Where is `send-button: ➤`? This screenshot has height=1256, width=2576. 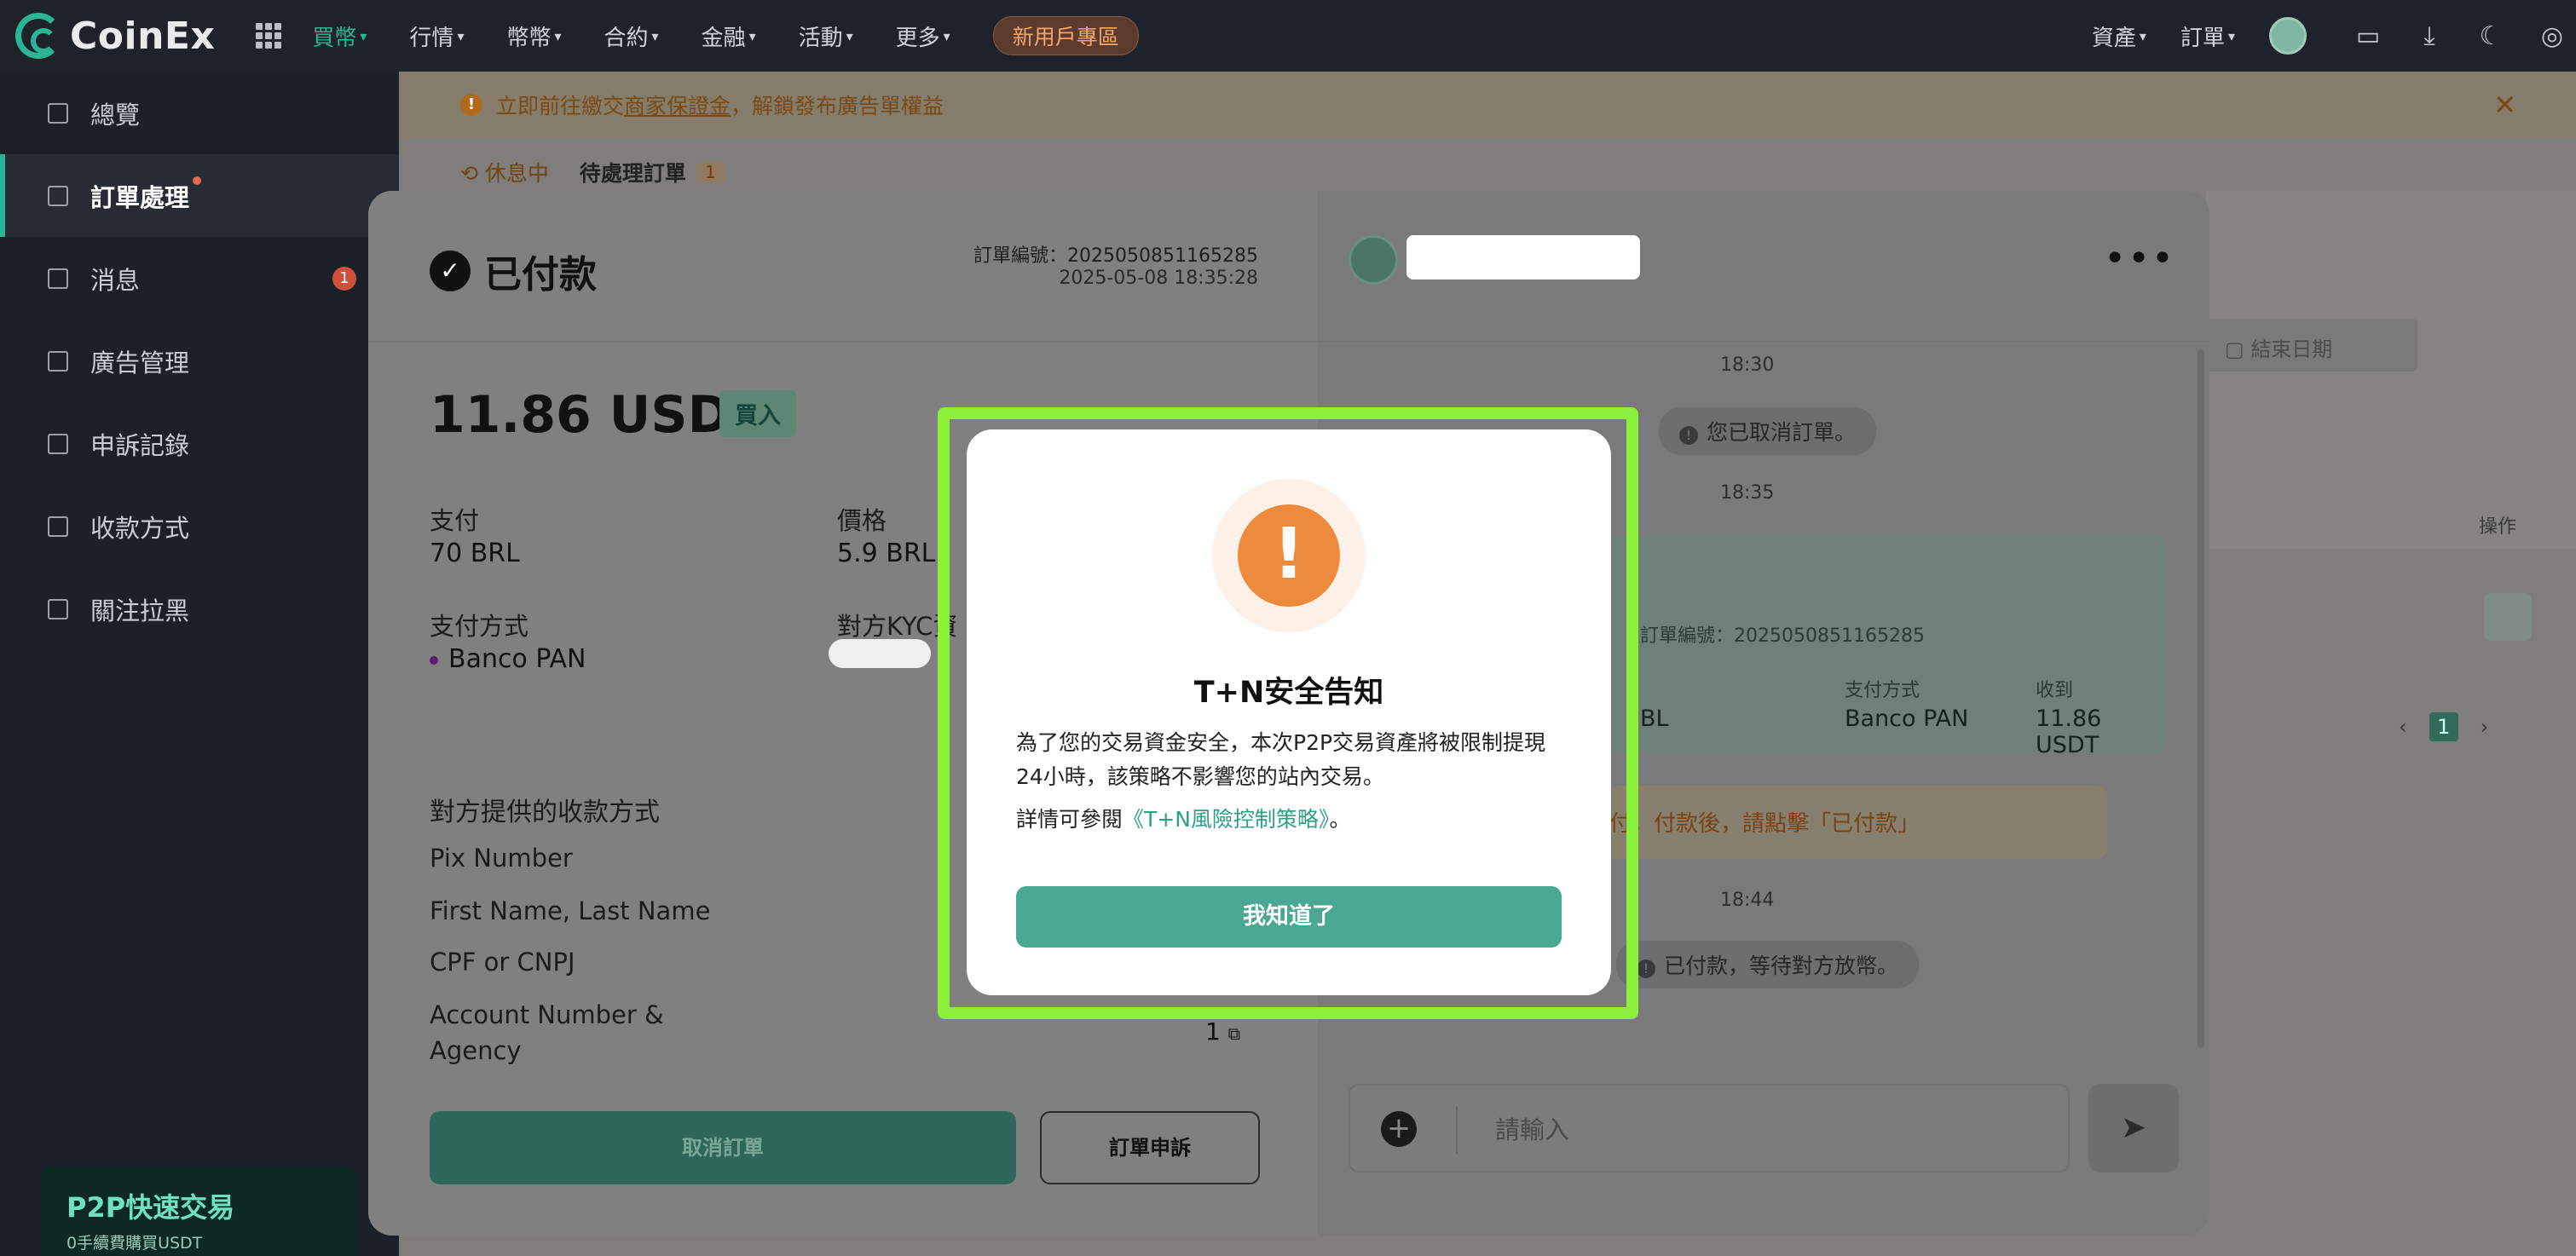
send-button: ➤ is located at coordinates (2133, 1128).